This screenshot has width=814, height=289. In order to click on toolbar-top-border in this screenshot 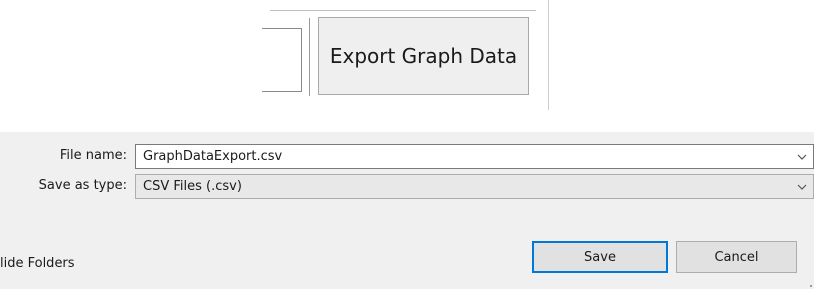, I will do `click(403, 10)`.